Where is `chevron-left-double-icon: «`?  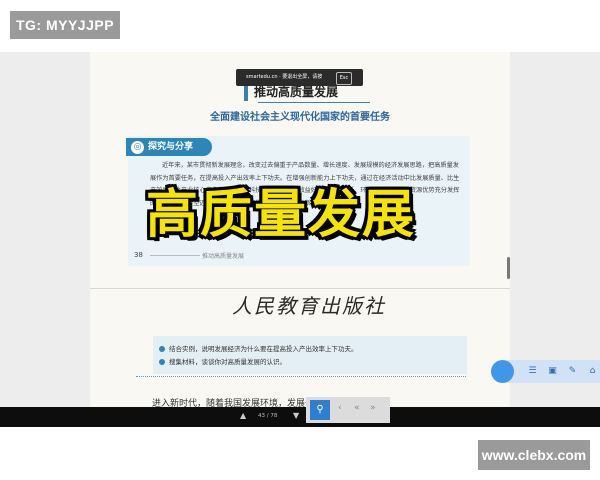
chevron-left-double-icon: « is located at coordinates (357, 408).